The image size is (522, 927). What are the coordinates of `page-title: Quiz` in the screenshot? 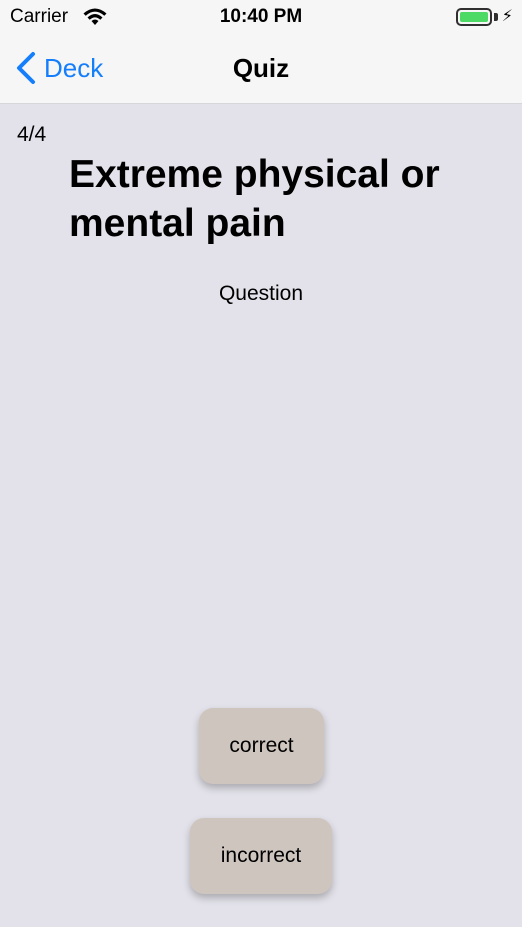 It's located at (261, 68).